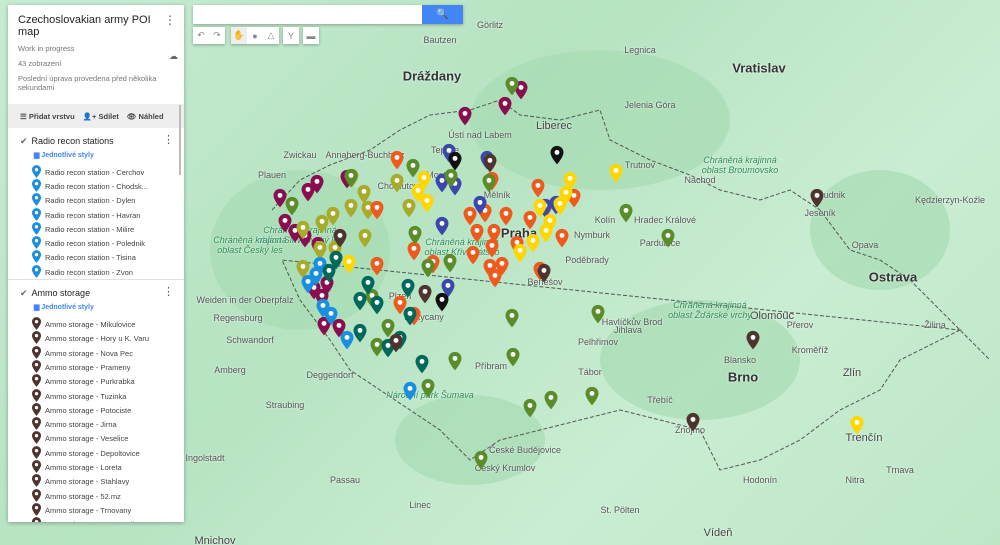 This screenshot has width=1000, height=545. I want to click on preview-button: 👁 Náhled, so click(145, 116).